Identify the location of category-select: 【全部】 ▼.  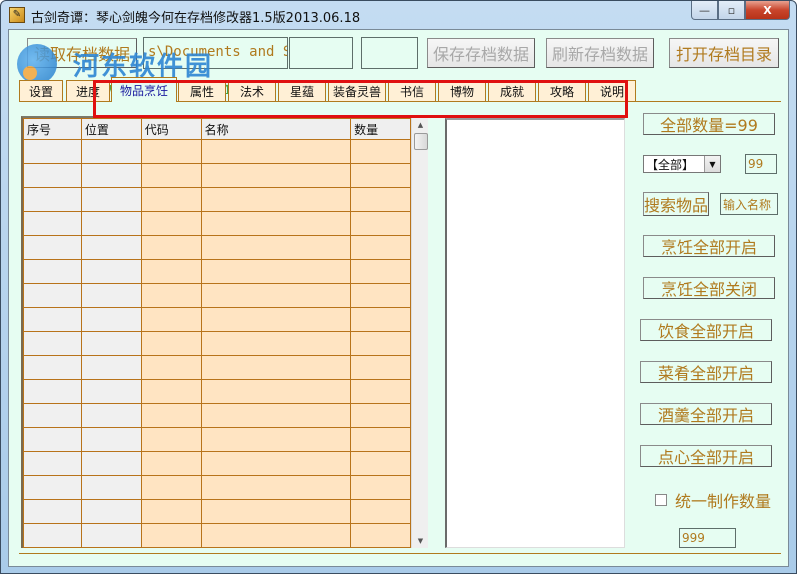
(682, 164).